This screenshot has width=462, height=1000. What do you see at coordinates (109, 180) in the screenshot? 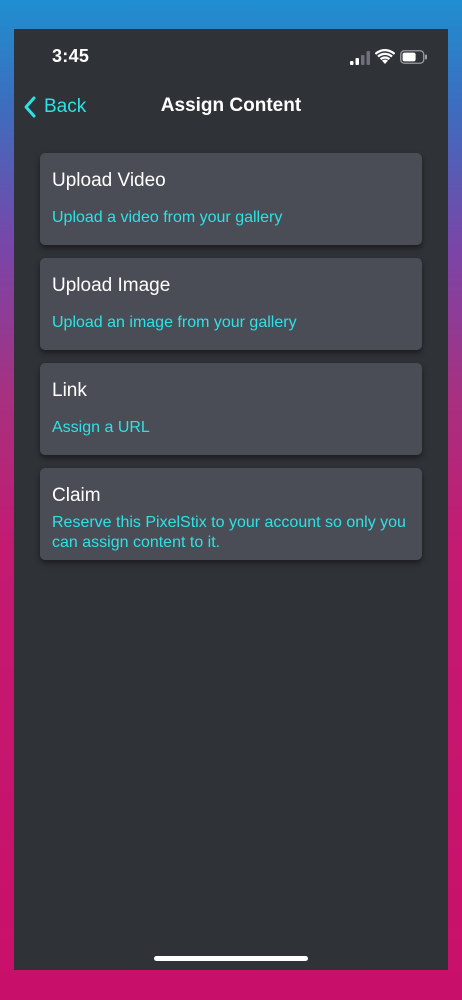
I see `card-title: Upload Video` at bounding box center [109, 180].